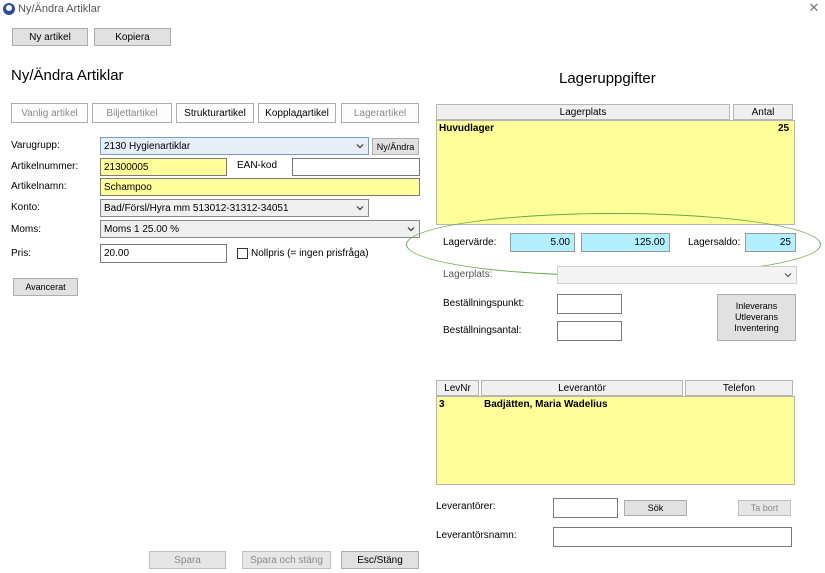  I want to click on bestallningspunkt-label: Beställningspunkt:, so click(484, 303).